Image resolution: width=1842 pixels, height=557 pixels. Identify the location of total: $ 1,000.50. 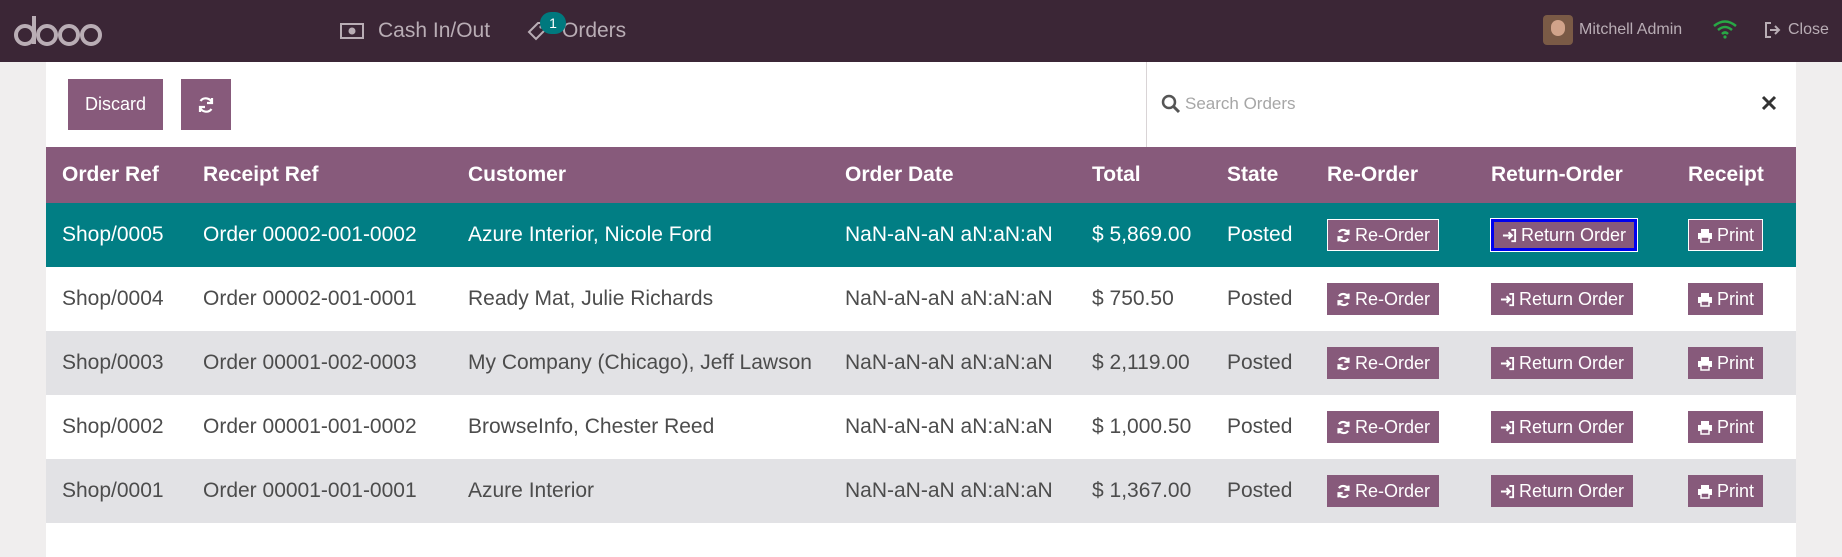
(1142, 426).